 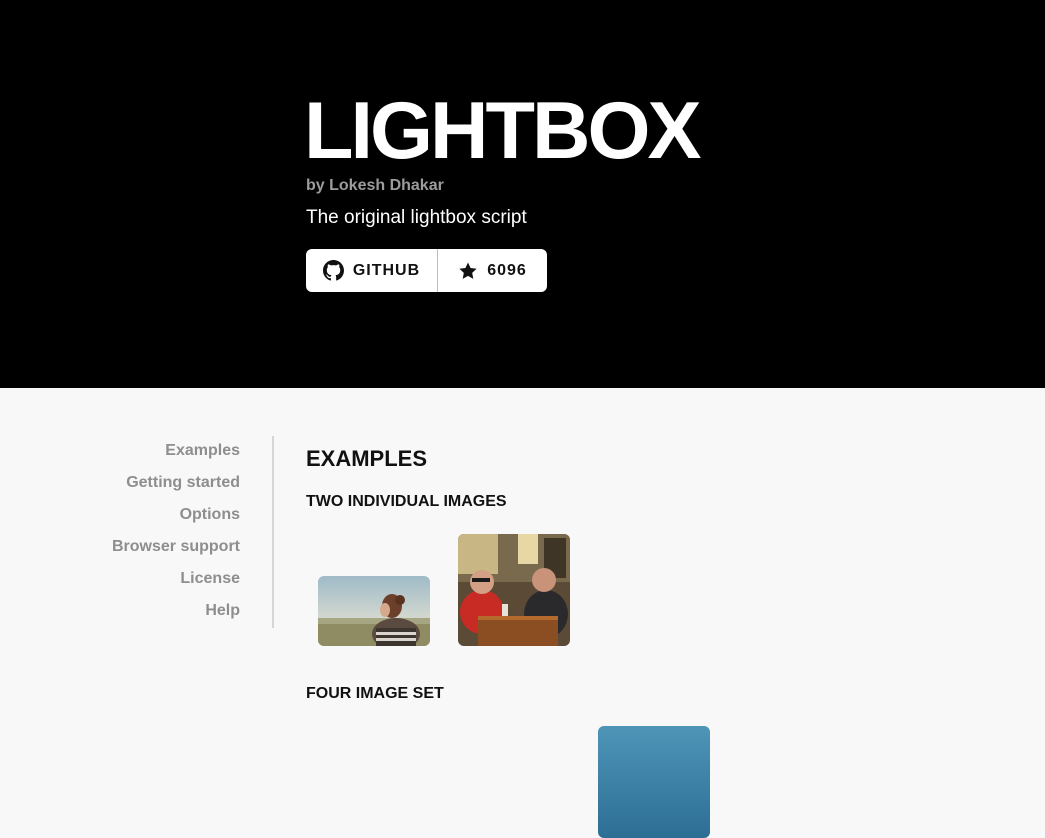 I want to click on nav-item-browser-support: Browser support, so click(x=176, y=547).